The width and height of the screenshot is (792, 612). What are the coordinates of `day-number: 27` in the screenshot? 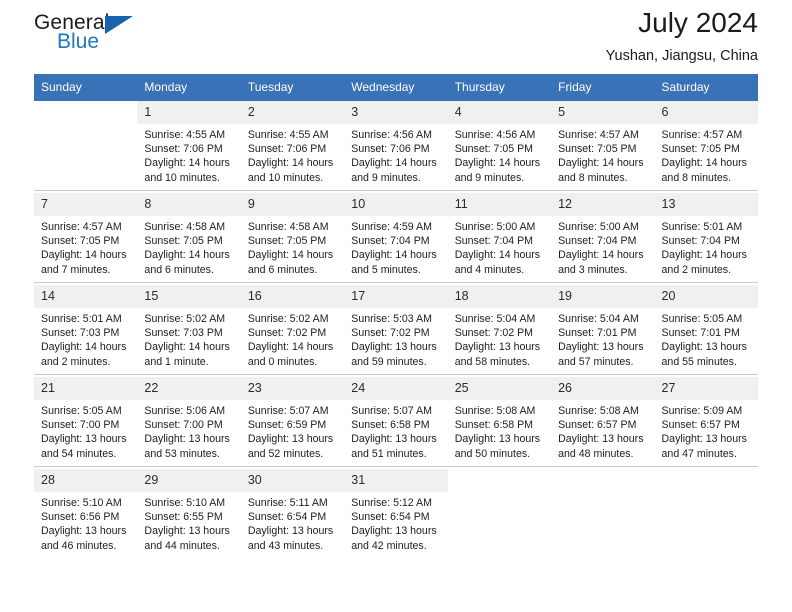 It's located at (706, 388).